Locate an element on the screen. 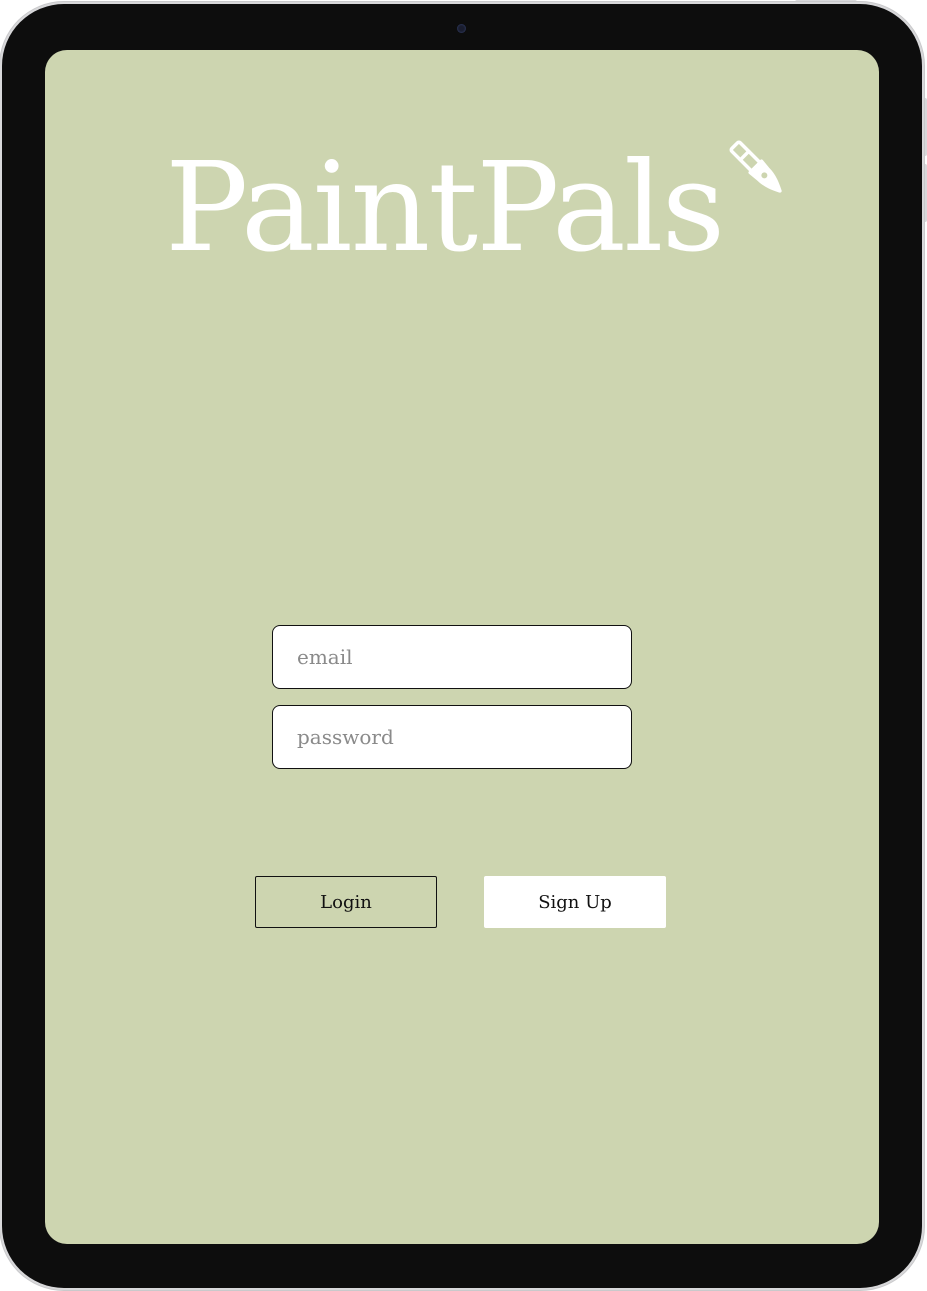 The width and height of the screenshot is (927, 1291). signup-button-label: Sign Up is located at coordinates (575, 902).